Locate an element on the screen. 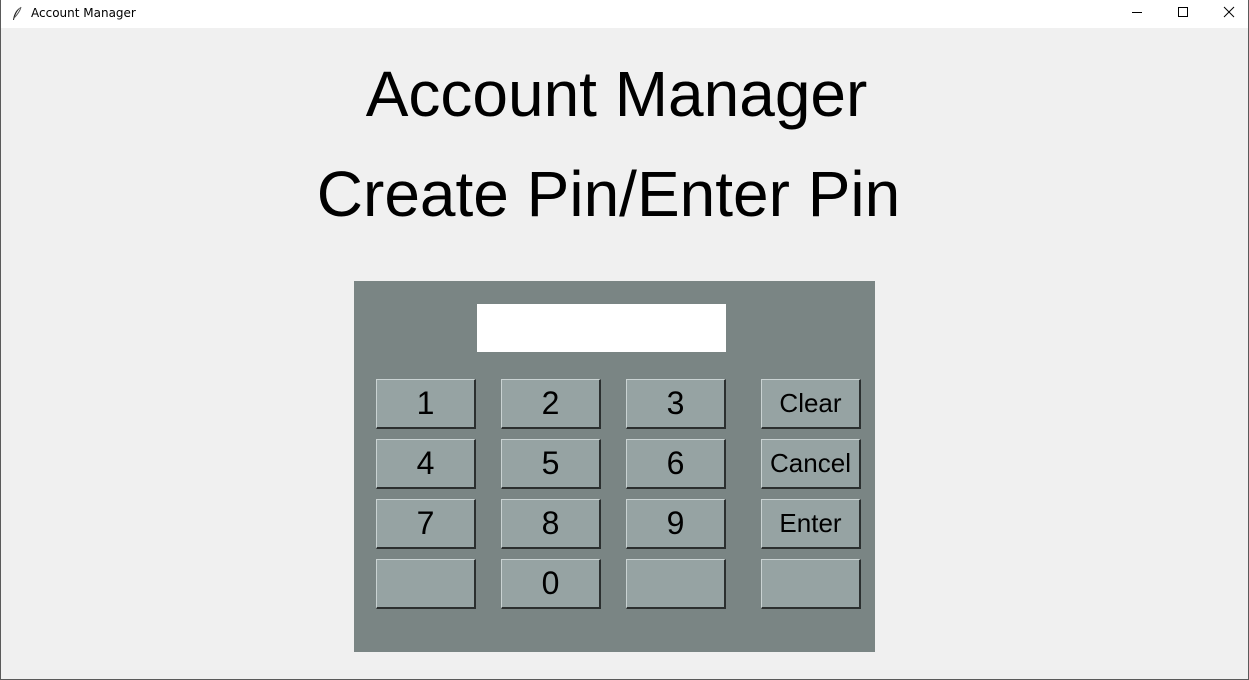  key-0: 0 is located at coordinates (551, 584).